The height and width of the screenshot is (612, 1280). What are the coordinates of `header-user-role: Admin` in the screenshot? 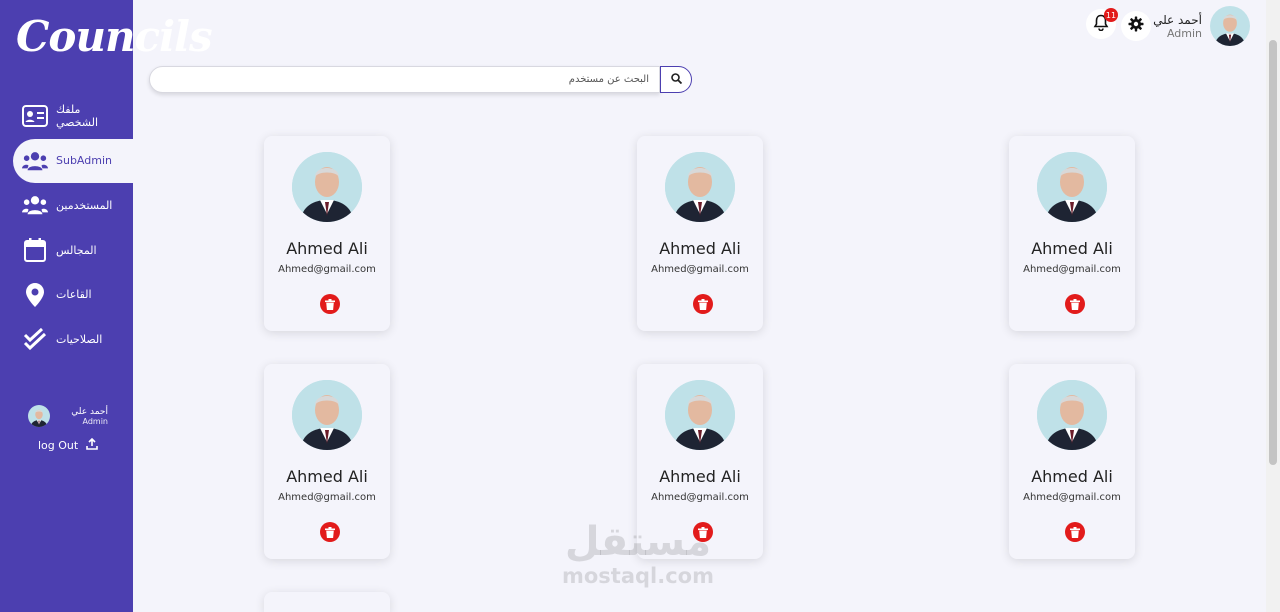 It's located at (1184, 33).